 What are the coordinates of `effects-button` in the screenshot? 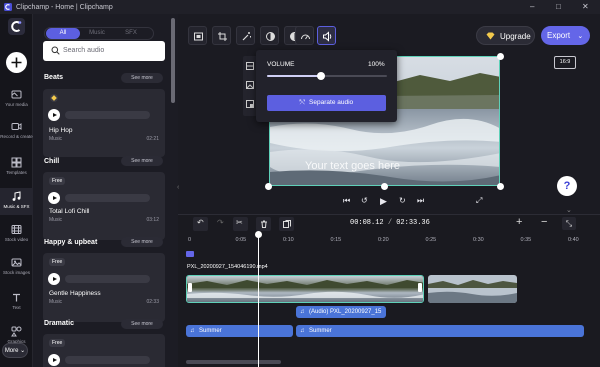 It's located at (245, 35).